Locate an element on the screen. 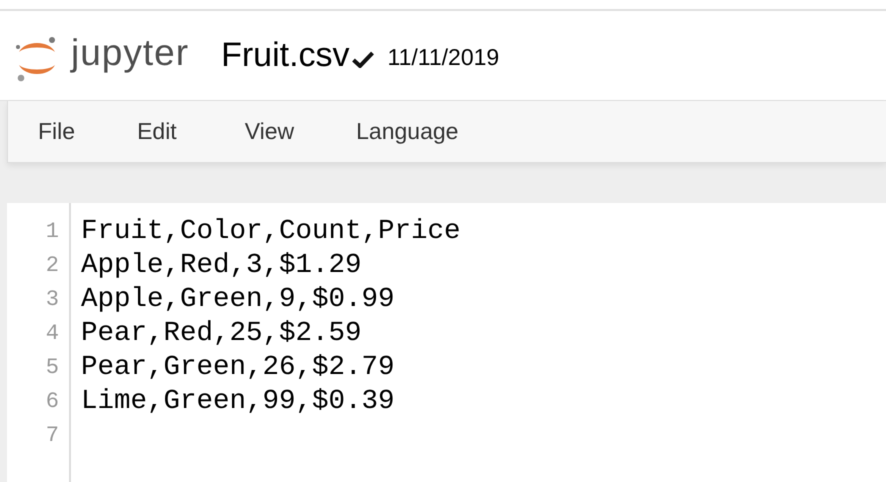 The image size is (886, 482). menu-item: Edit is located at coordinates (157, 131).